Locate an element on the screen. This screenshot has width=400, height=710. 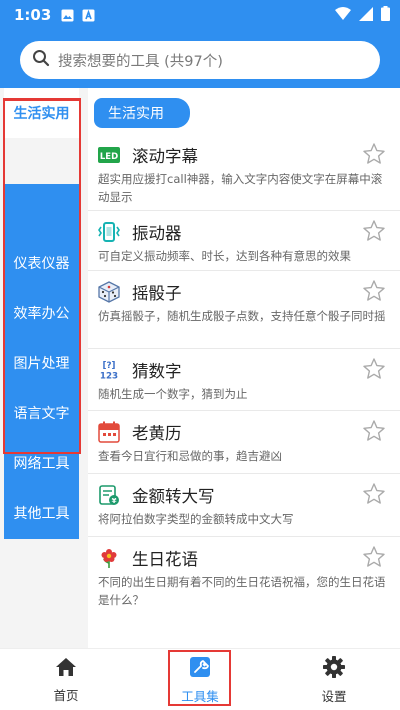
nav-label: 设置 is located at coordinates (334, 696).